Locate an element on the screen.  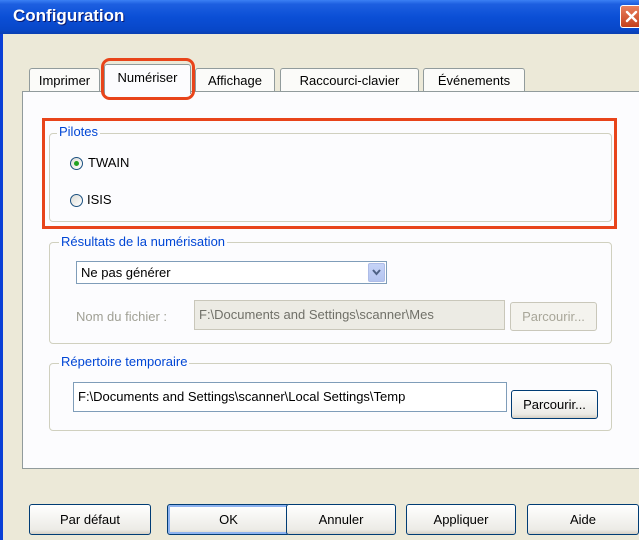
filename-field: F:\Documents and Settings\scanner\Mes is located at coordinates (349, 315).